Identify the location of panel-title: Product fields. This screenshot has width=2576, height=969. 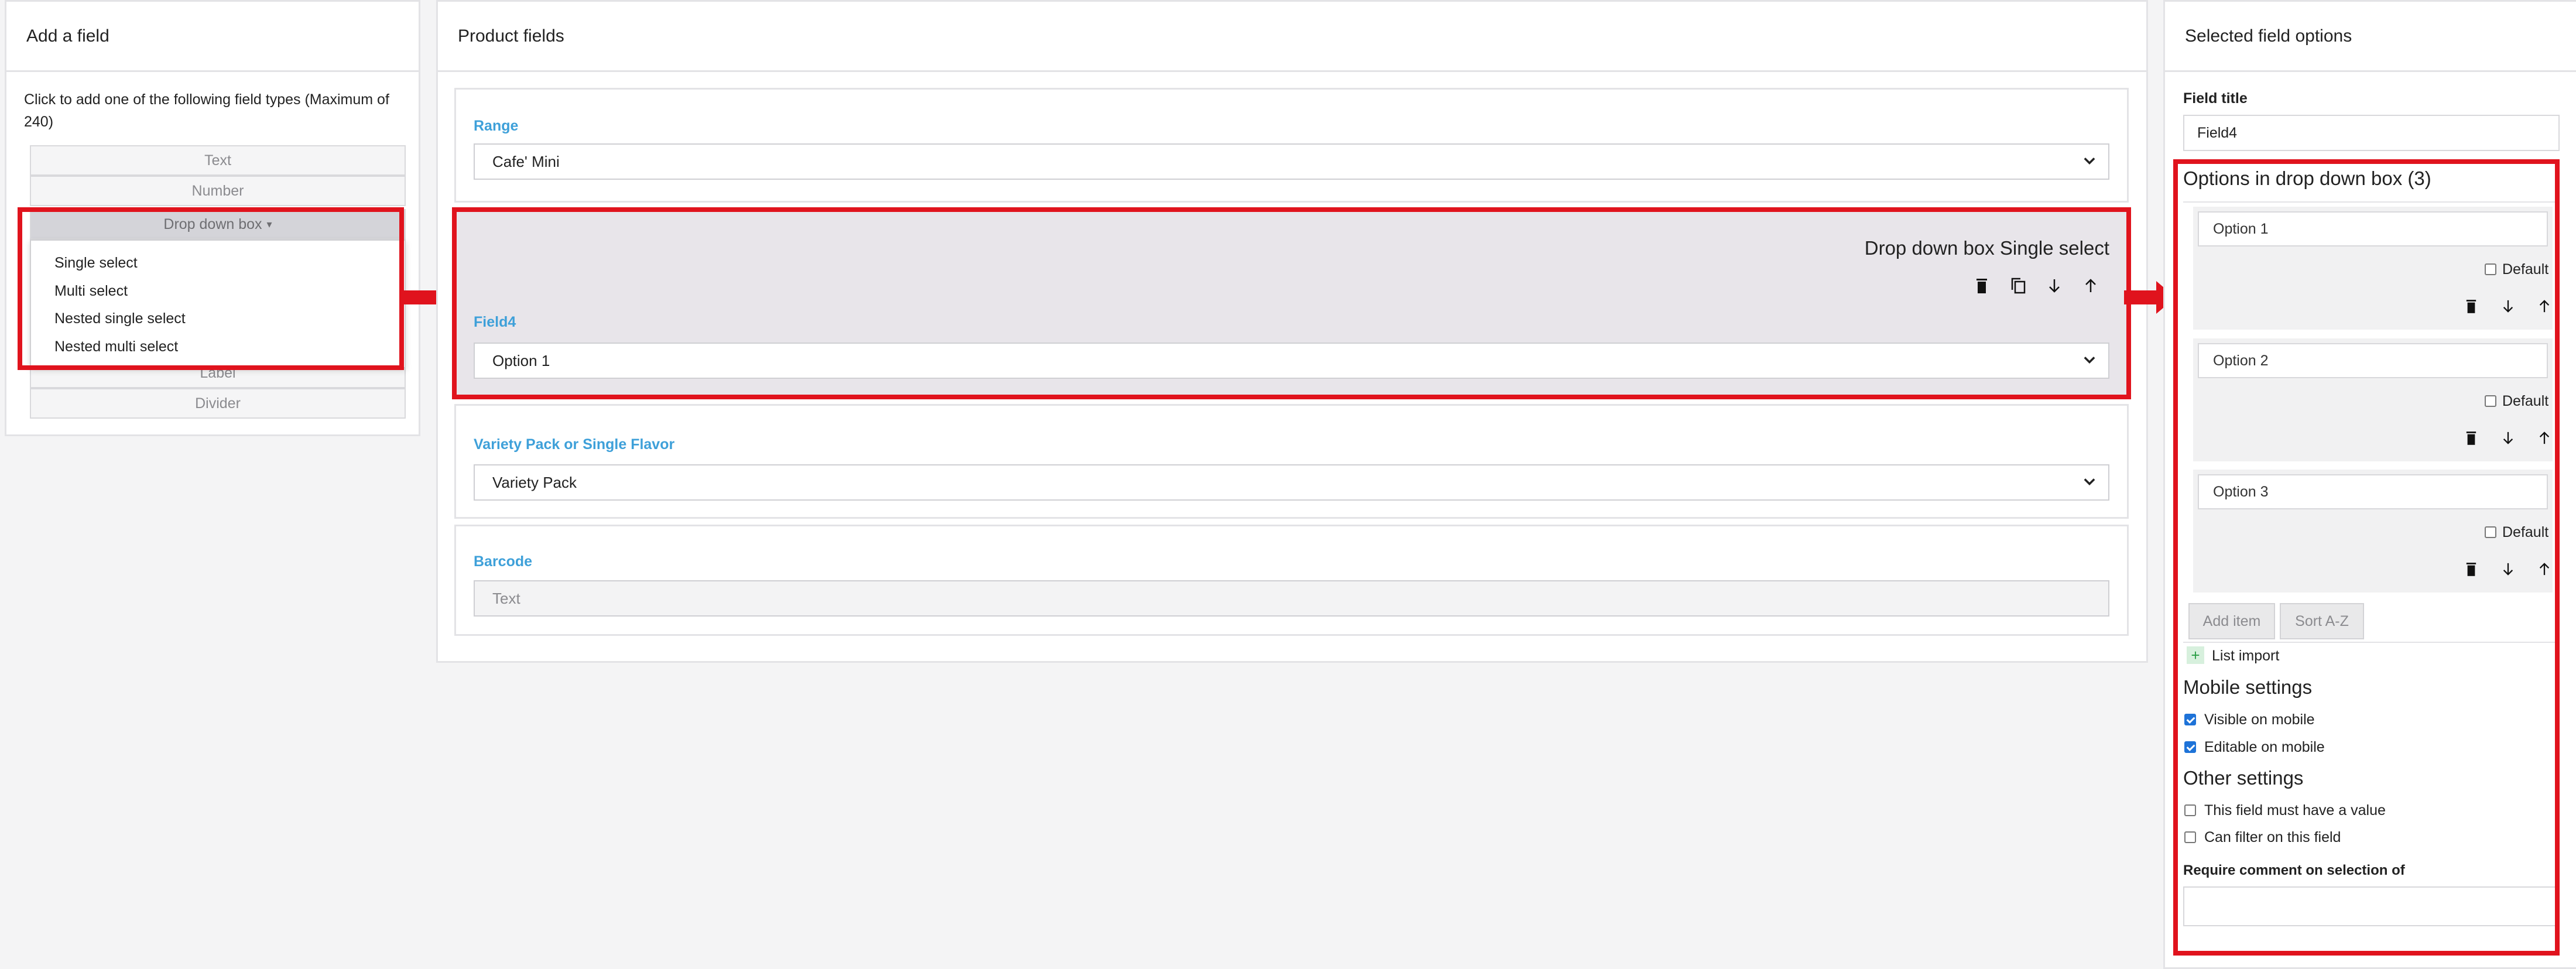
(1292, 37).